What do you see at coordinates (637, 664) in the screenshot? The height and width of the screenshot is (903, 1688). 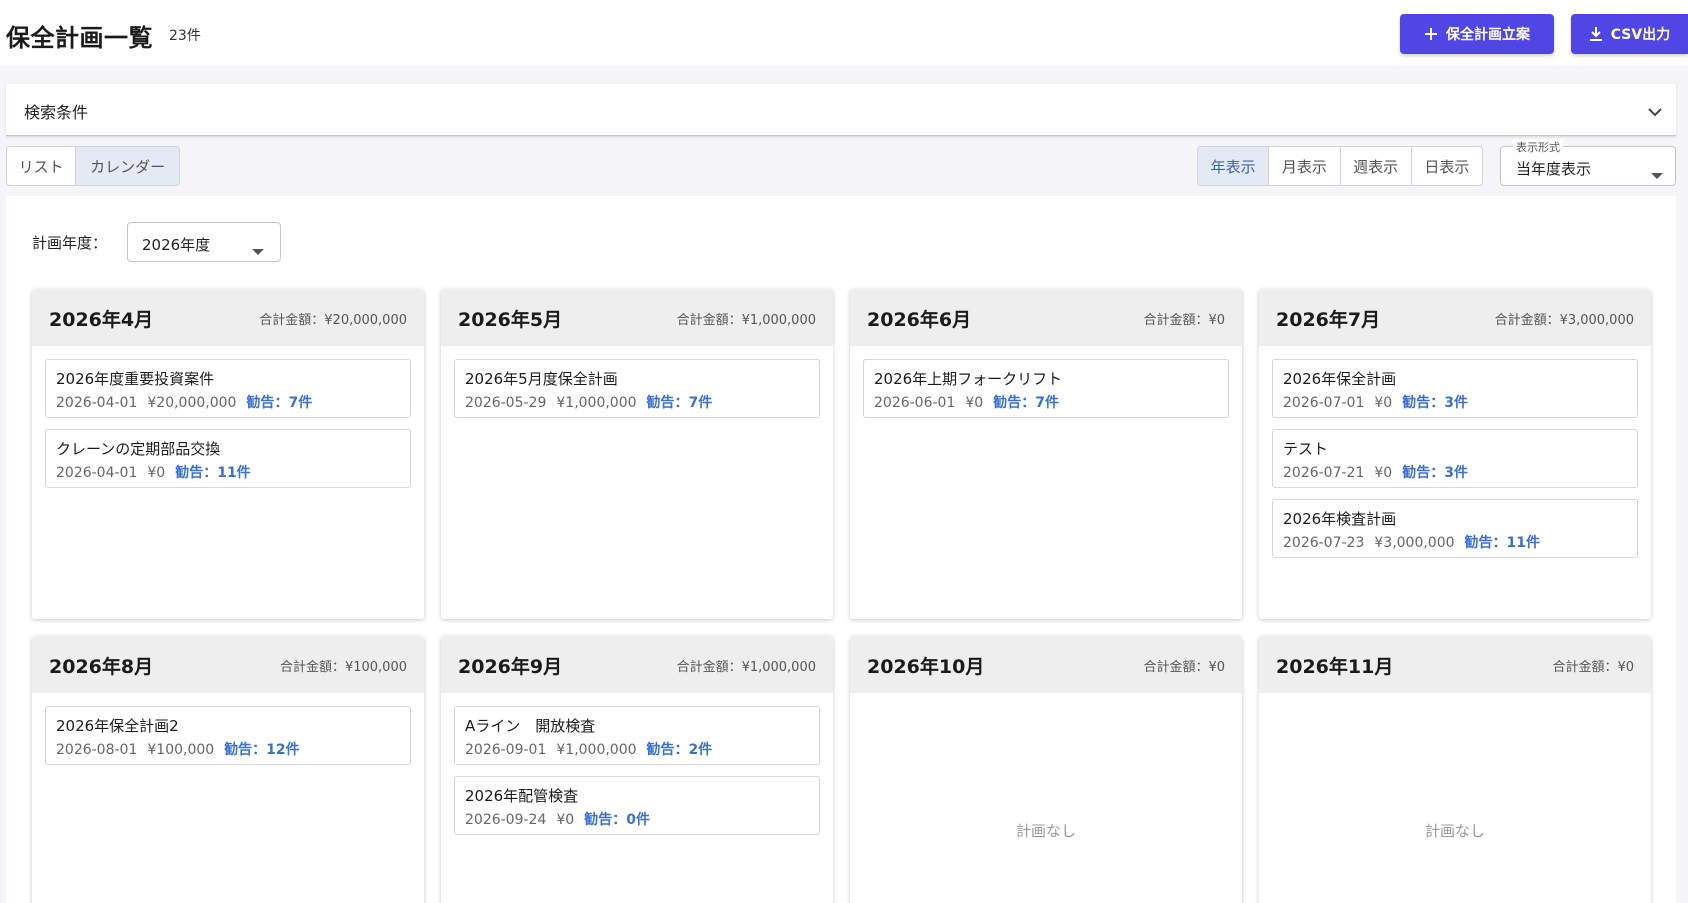 I see `month-header: 2026年9月 合計金額：¥1,000,000` at bounding box center [637, 664].